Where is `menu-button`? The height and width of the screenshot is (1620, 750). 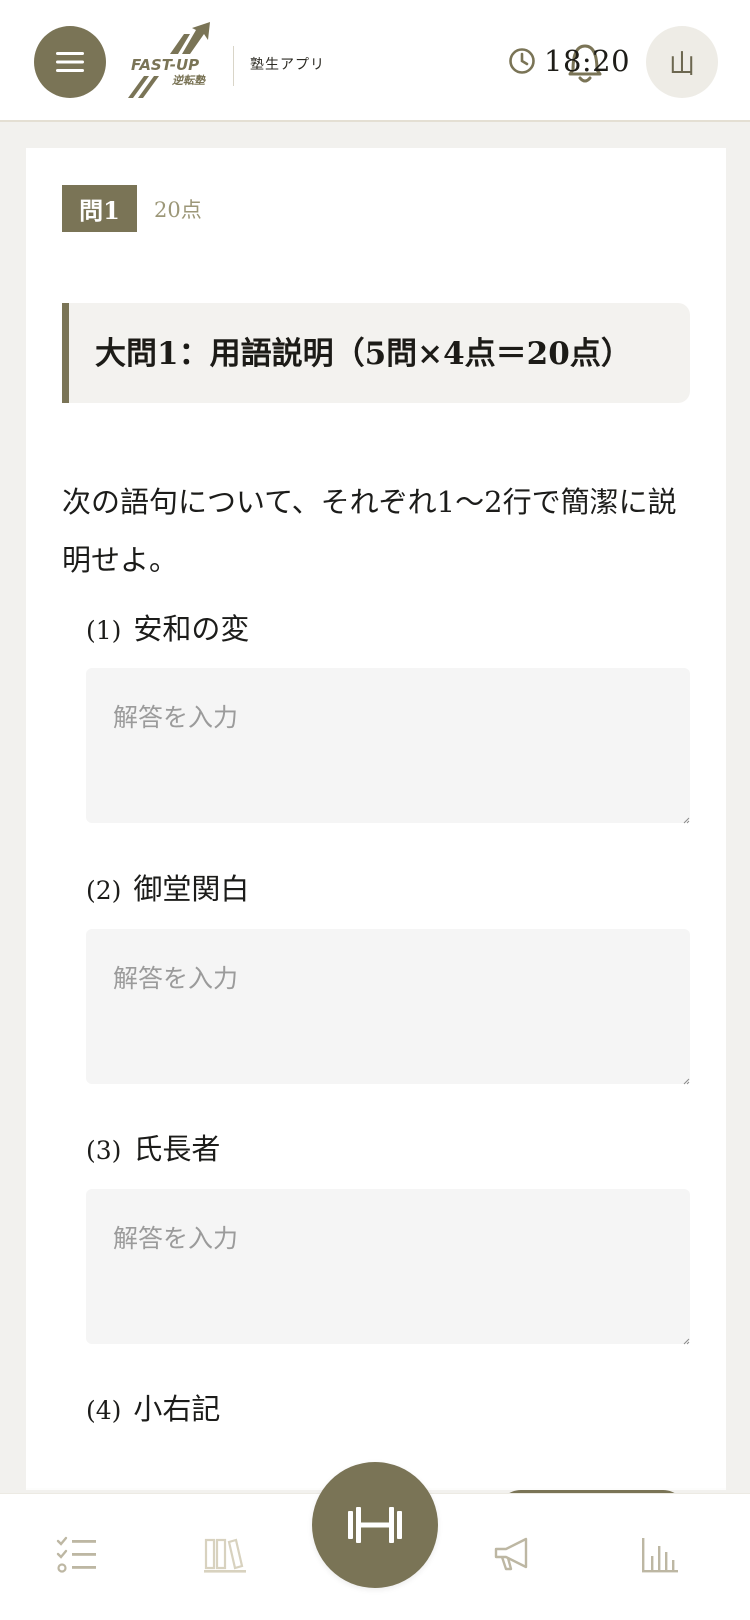
menu-button is located at coordinates (70, 62).